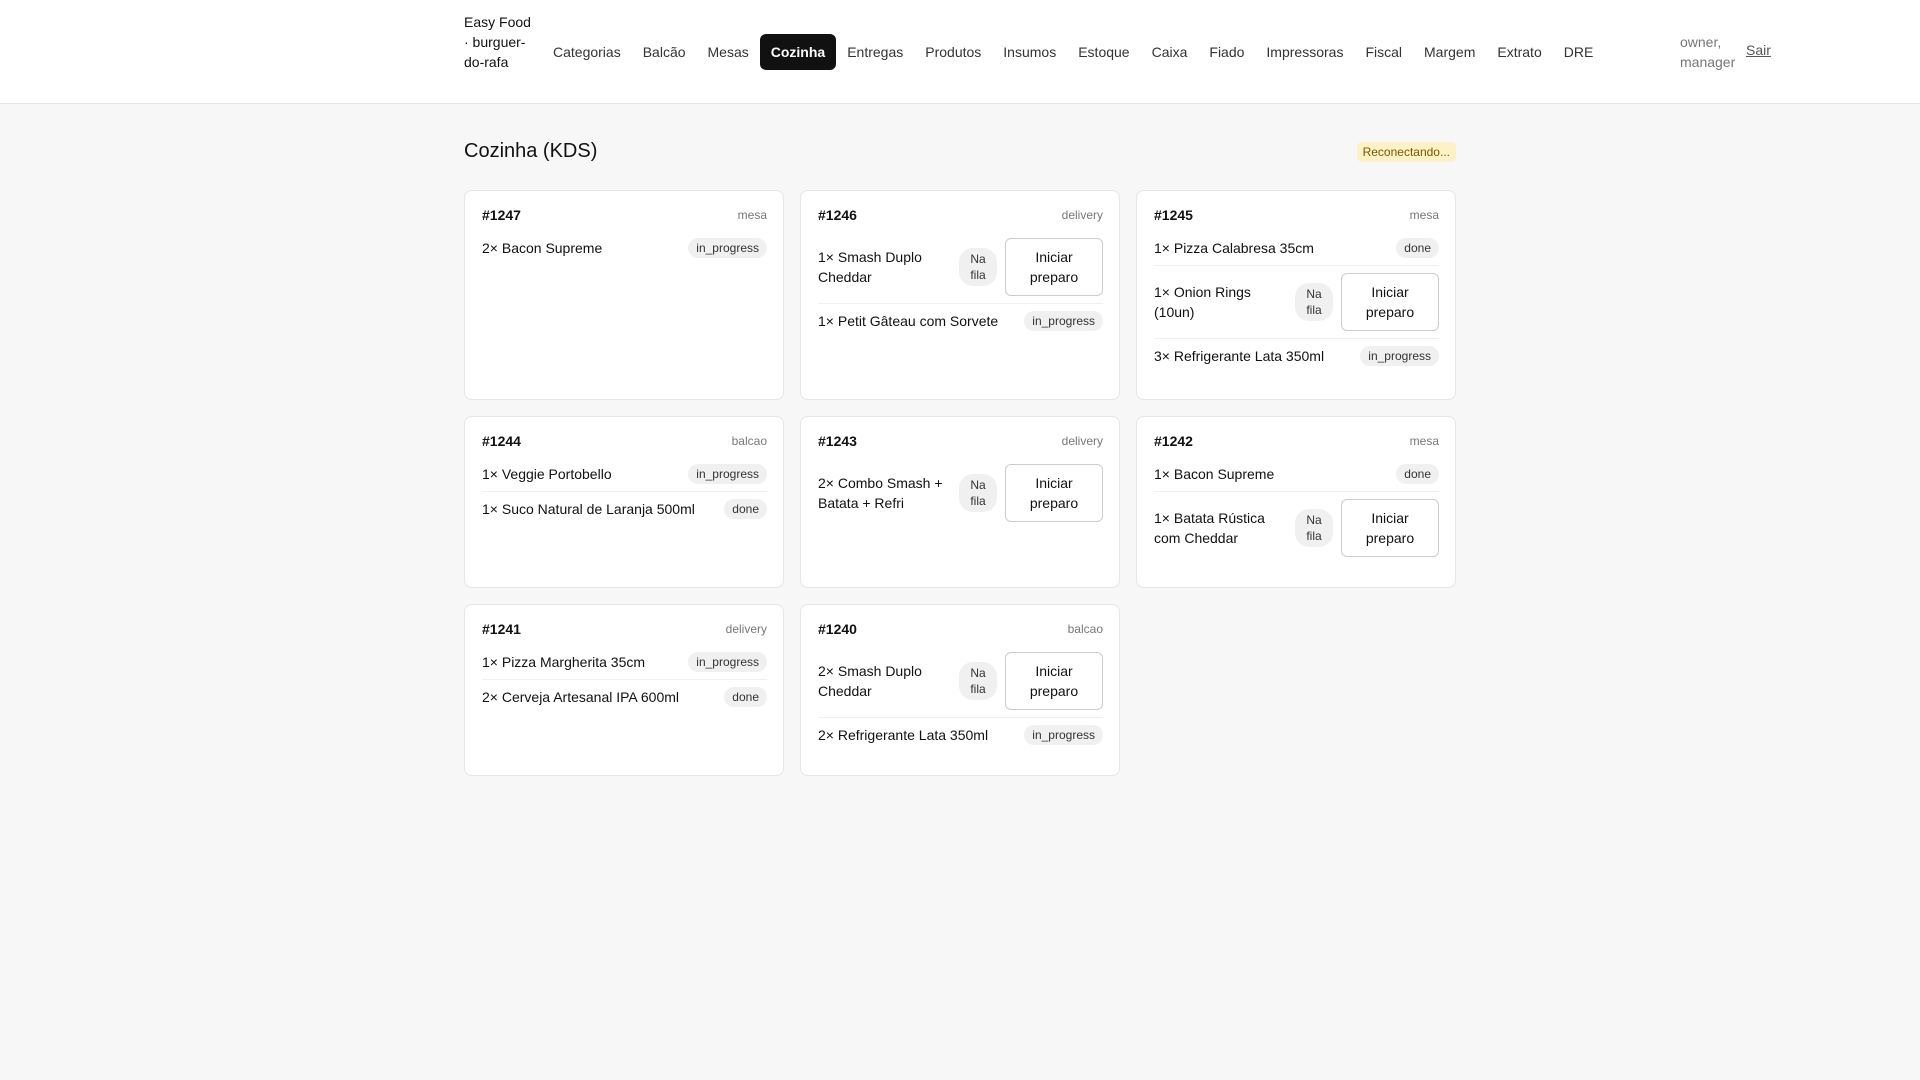 This screenshot has width=1920, height=1080. I want to click on order-item: 2× Cerveja Artesanal IPA 600ml done, so click(624, 697).